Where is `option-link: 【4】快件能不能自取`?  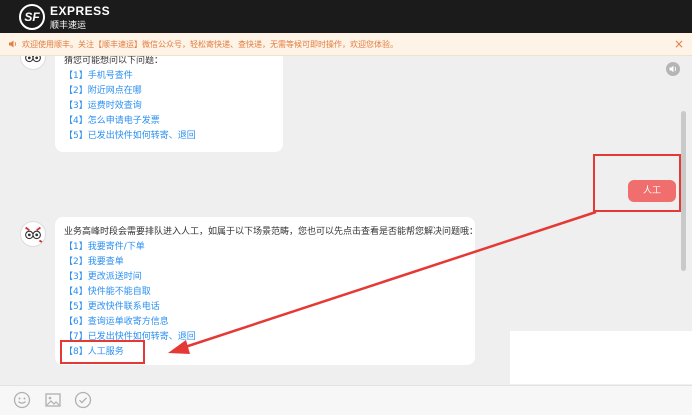
option-link: 【4】快件能不能自取 is located at coordinates (269, 292).